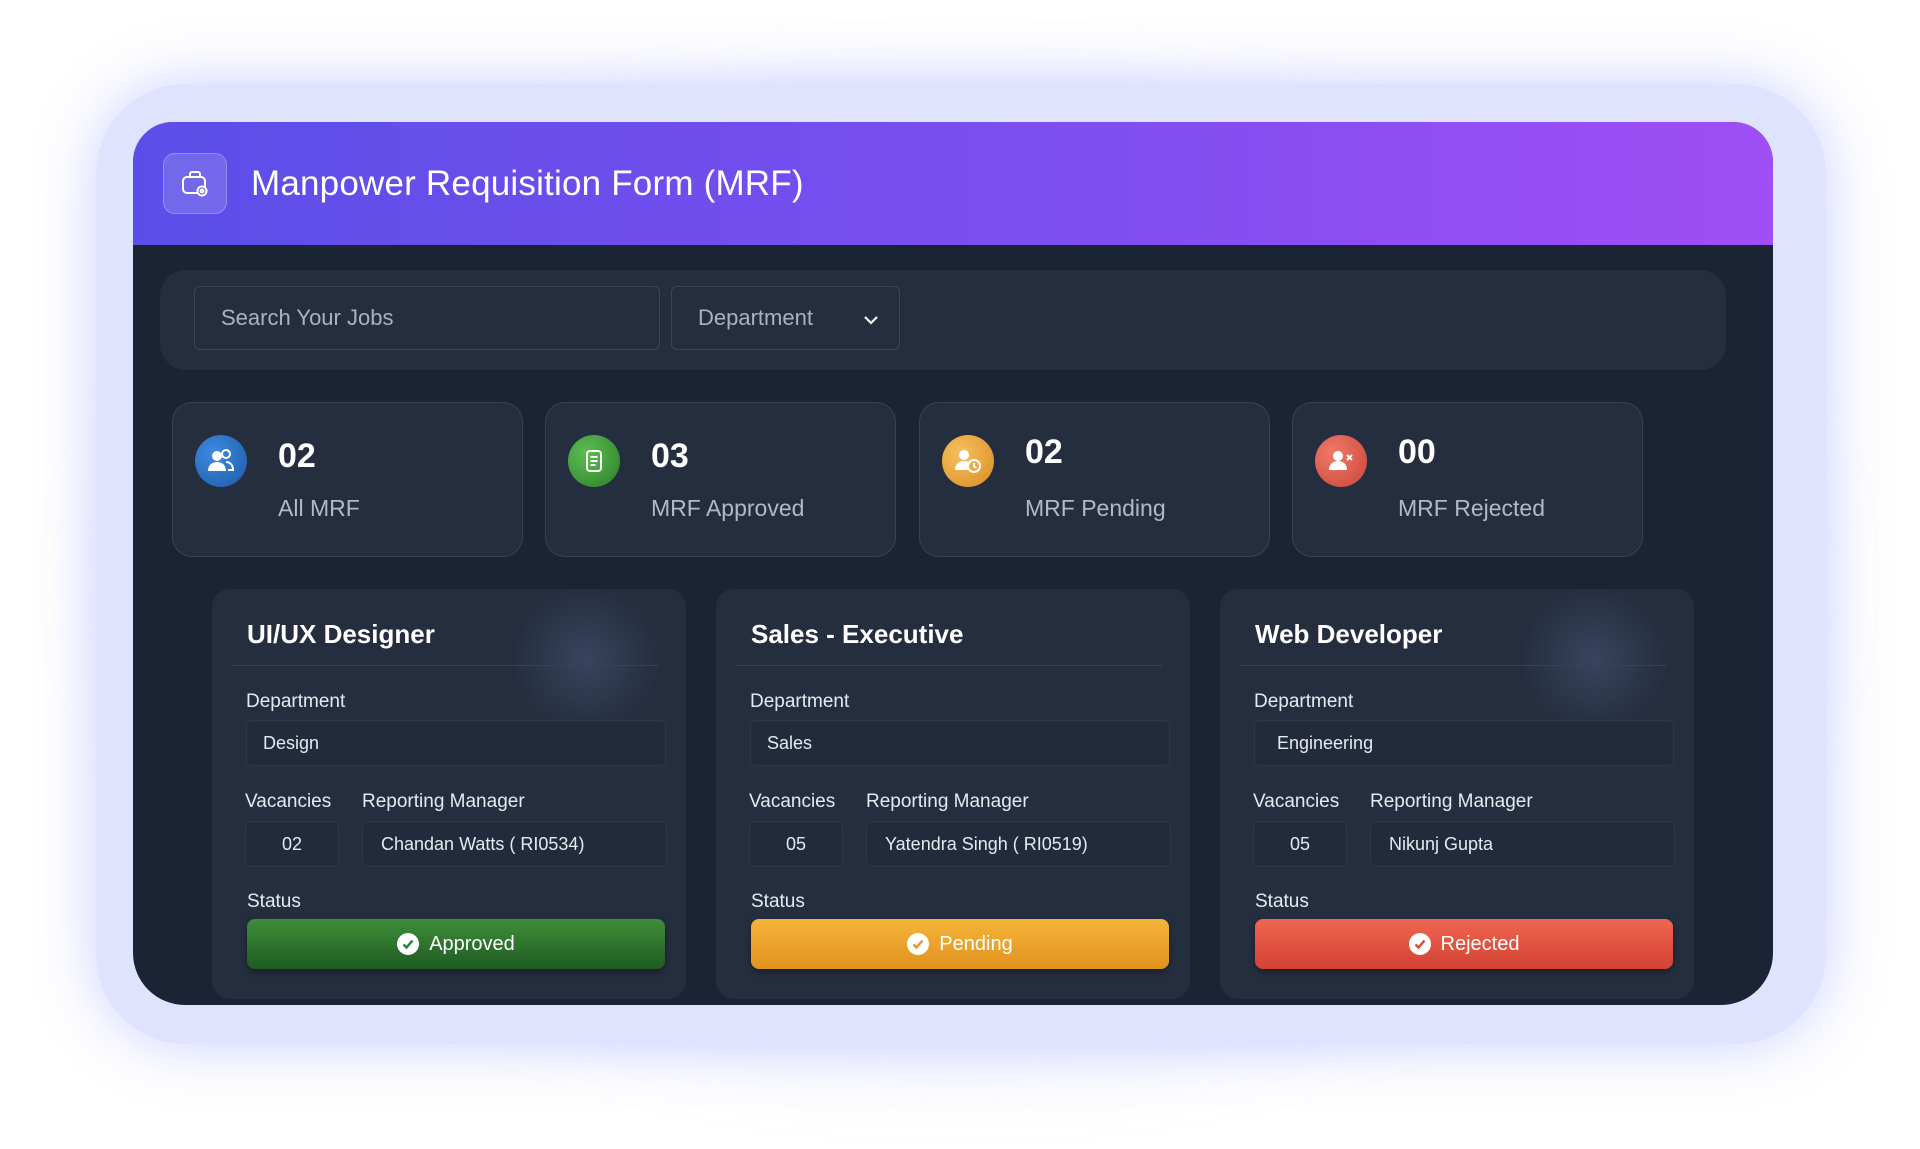  I want to click on status-text: Approved, so click(472, 943).